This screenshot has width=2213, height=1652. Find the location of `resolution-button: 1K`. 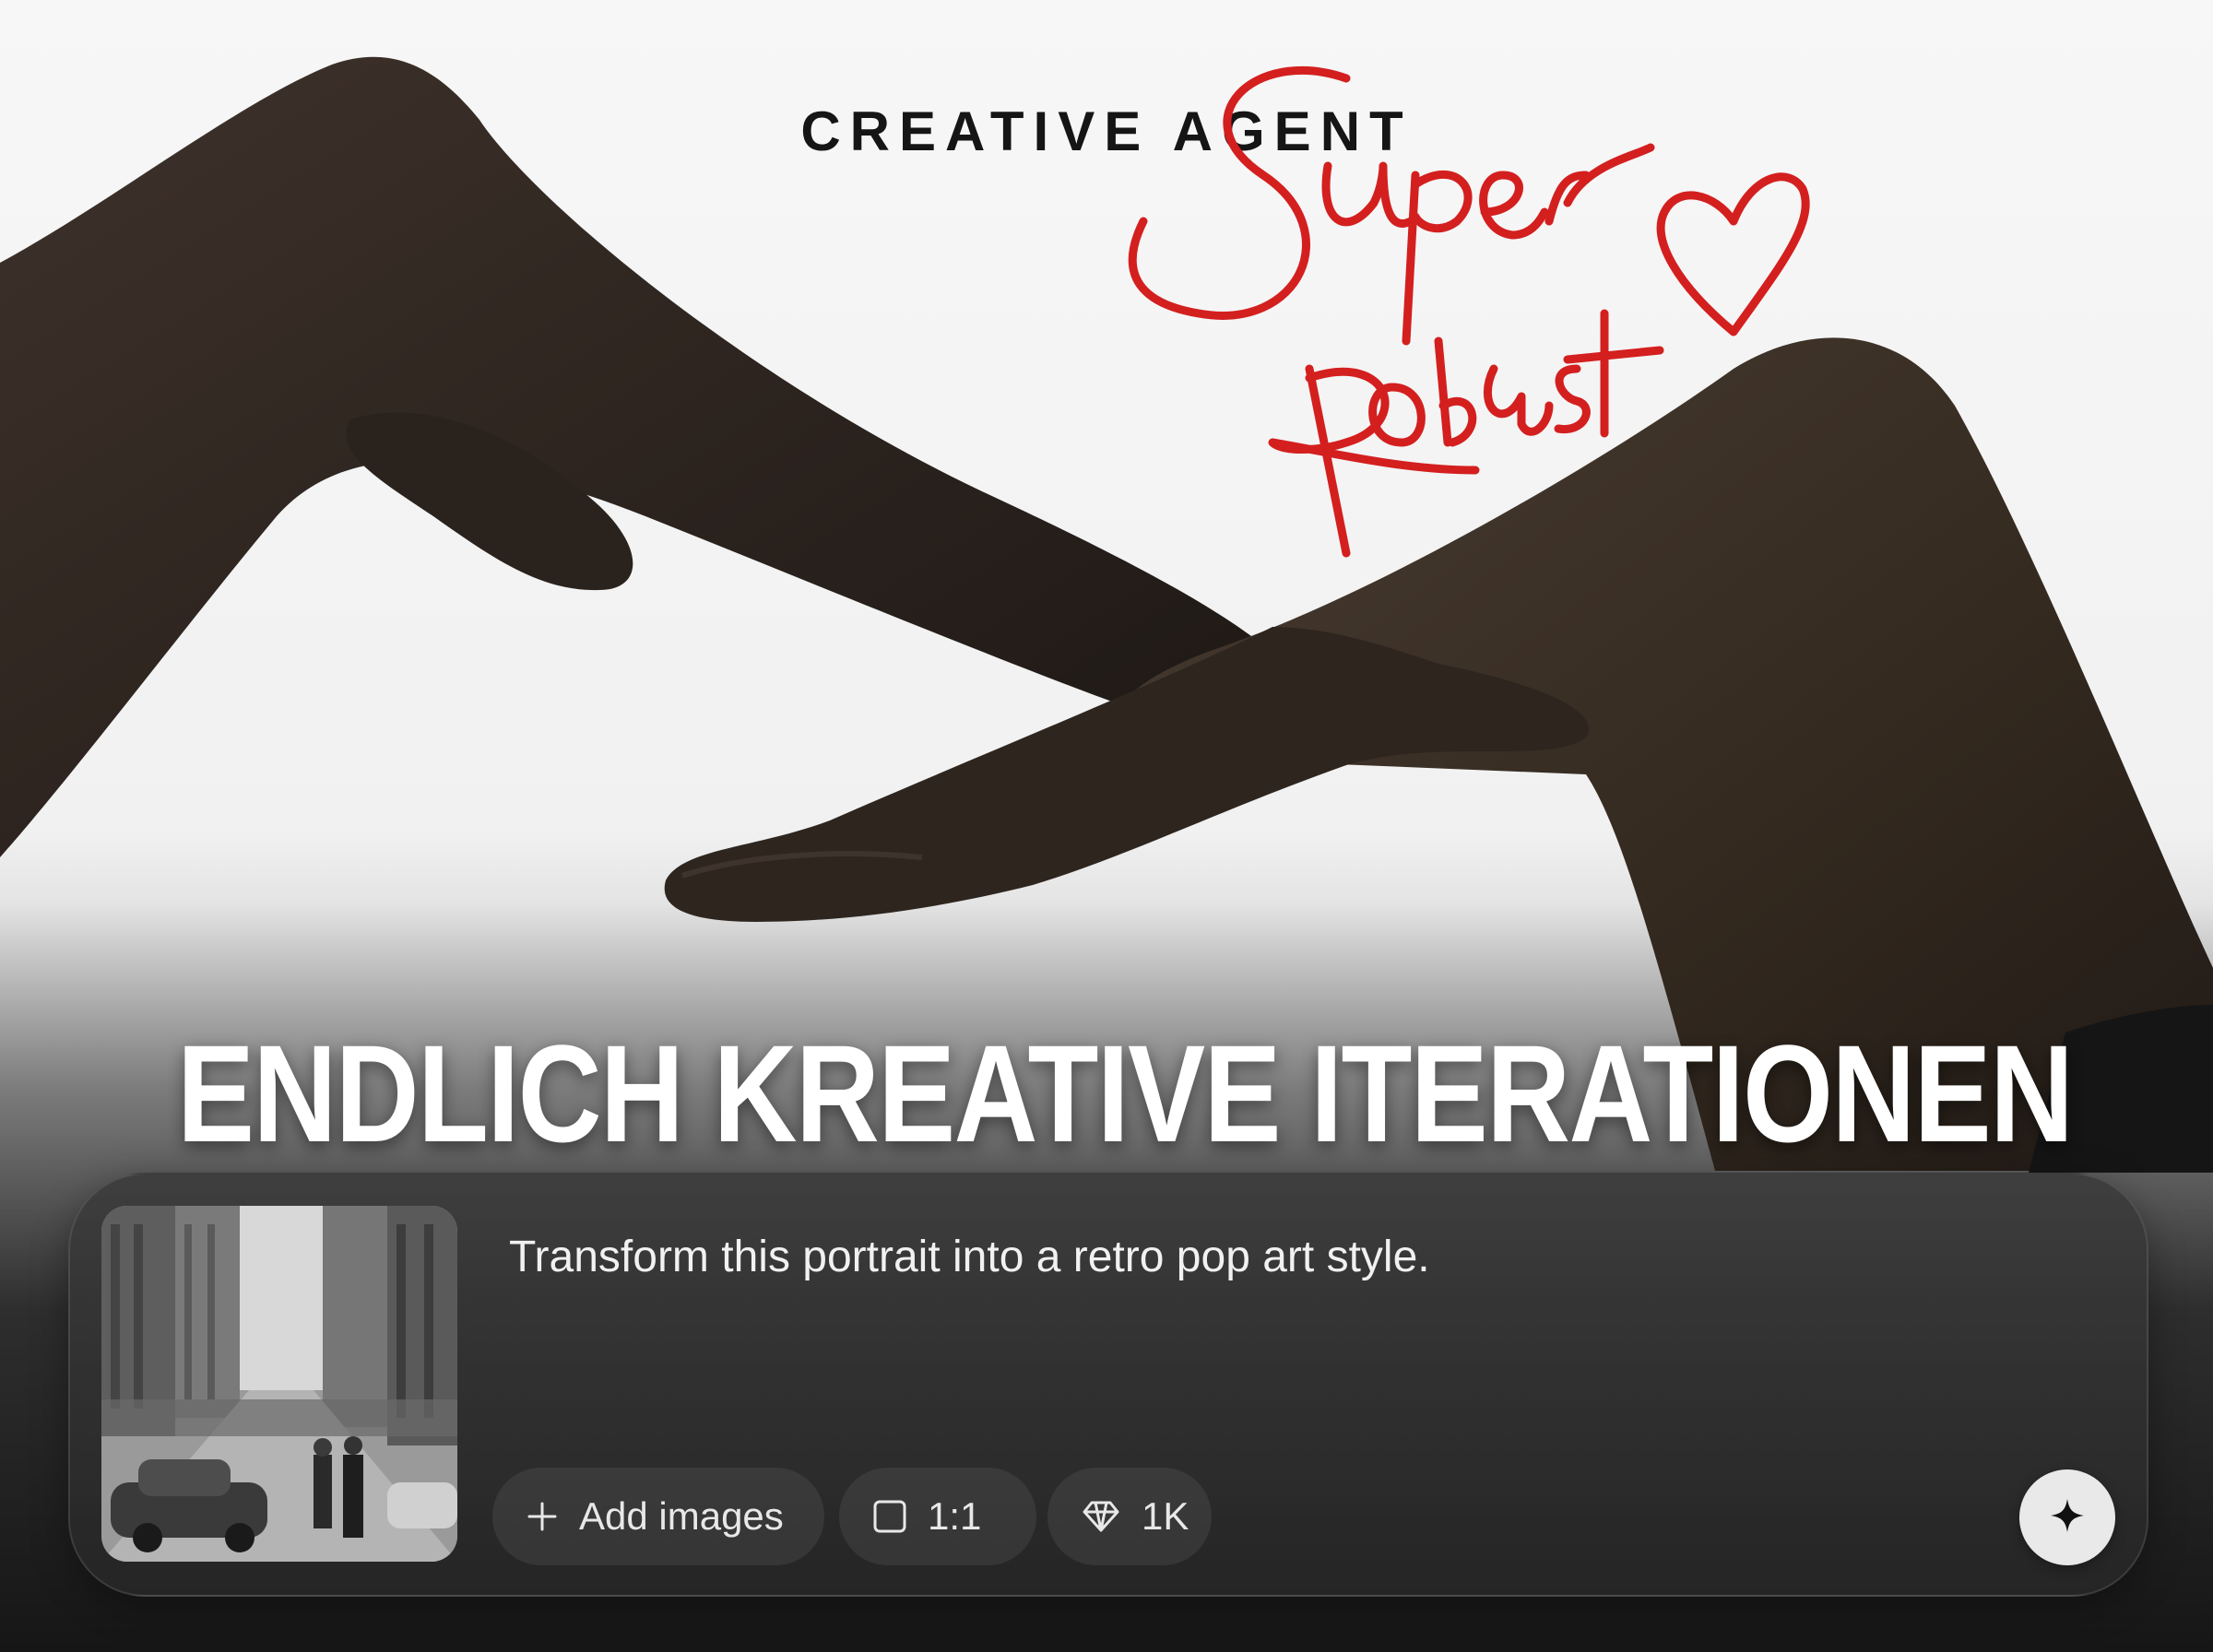

resolution-button: 1K is located at coordinates (1129, 1516).